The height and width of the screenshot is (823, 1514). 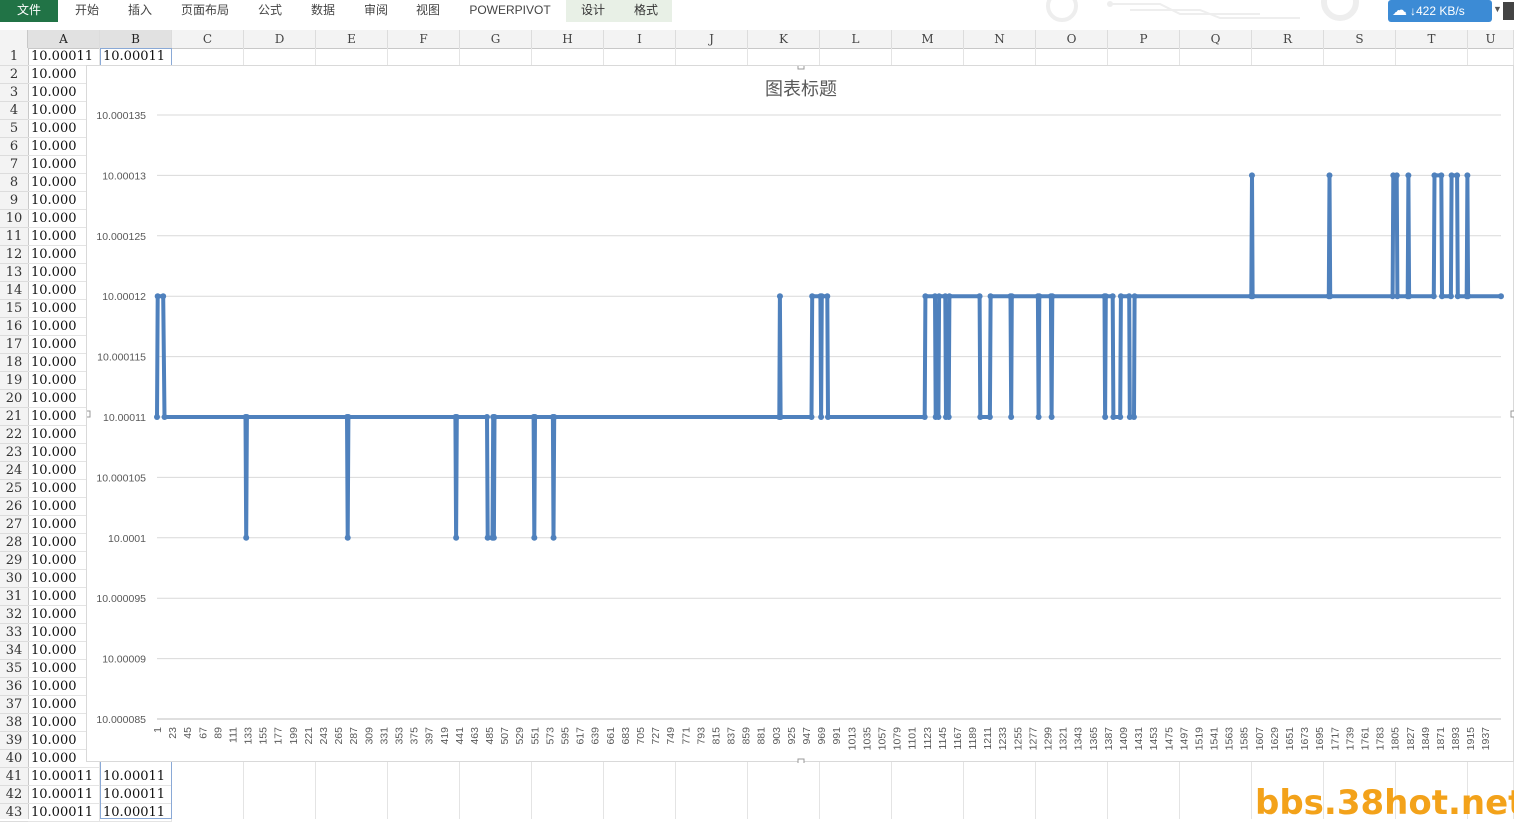 What do you see at coordinates (136, 813) in the screenshot?
I see `cell-b43: 10.00011` at bounding box center [136, 813].